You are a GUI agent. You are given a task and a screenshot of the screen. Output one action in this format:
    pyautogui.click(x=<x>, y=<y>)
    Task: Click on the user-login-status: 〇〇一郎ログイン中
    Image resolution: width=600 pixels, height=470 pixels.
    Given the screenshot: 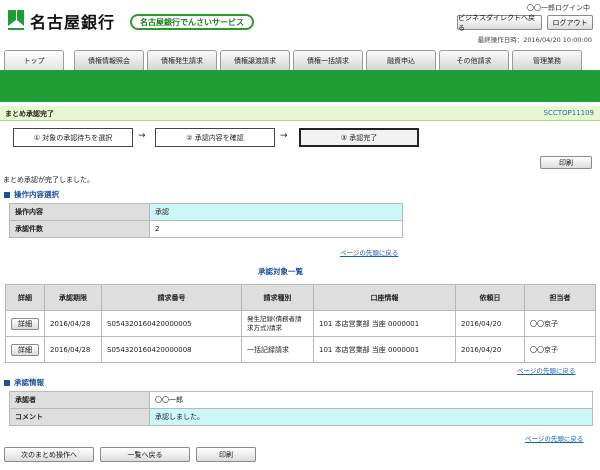 What is the action you would take?
    pyautogui.click(x=558, y=8)
    